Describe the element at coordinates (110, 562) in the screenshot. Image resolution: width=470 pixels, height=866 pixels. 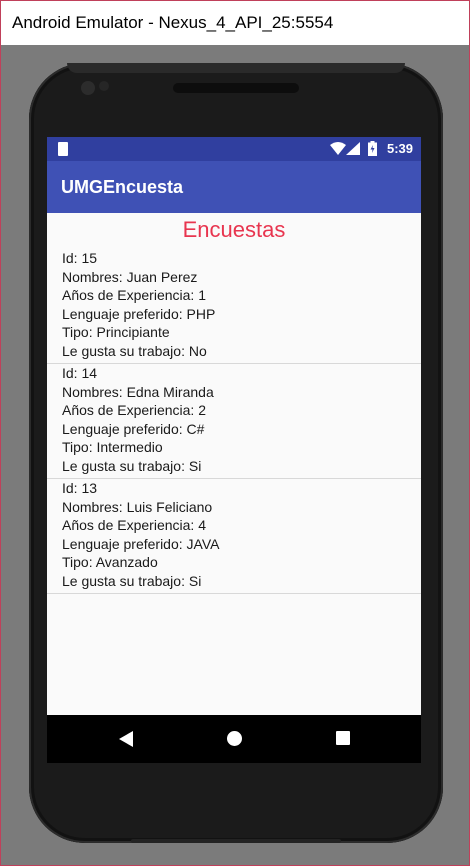
I see `survey-type: Tipo: Avanzado` at that location.